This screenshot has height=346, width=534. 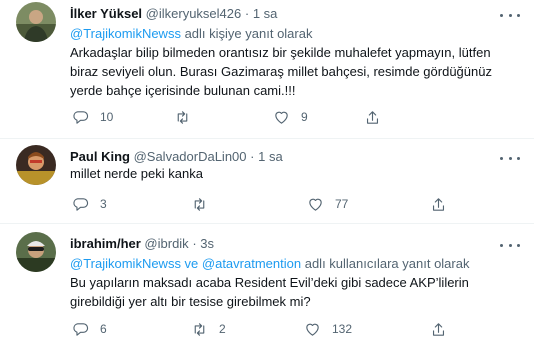 I want to click on retweet-count: 2, so click(x=222, y=329).